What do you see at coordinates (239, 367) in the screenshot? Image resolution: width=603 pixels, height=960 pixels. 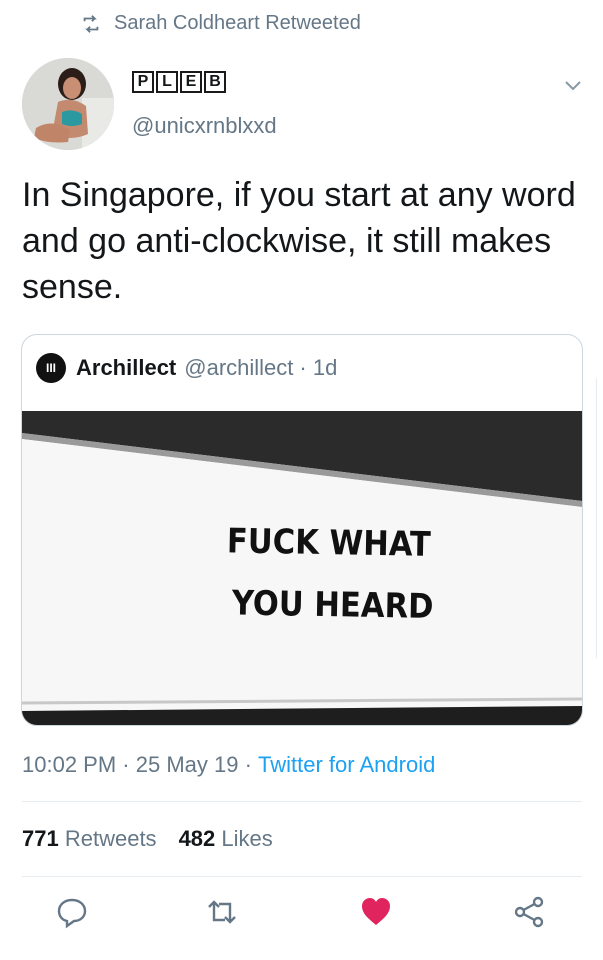 I see `quoted-handle: @archillect` at bounding box center [239, 367].